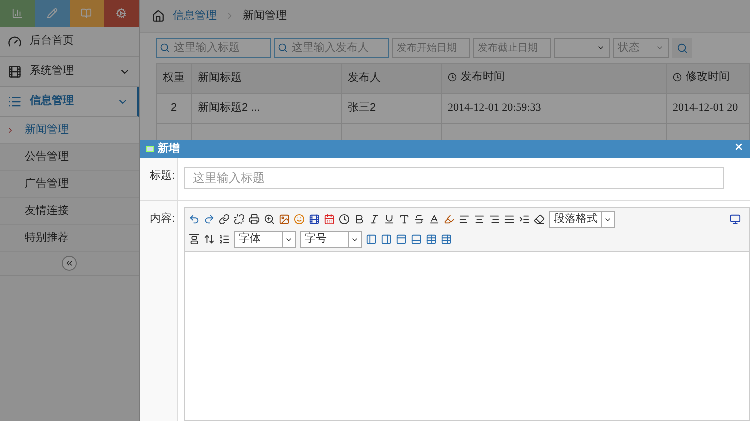 The height and width of the screenshot is (421, 750). I want to click on table-icon, so click(431, 239).